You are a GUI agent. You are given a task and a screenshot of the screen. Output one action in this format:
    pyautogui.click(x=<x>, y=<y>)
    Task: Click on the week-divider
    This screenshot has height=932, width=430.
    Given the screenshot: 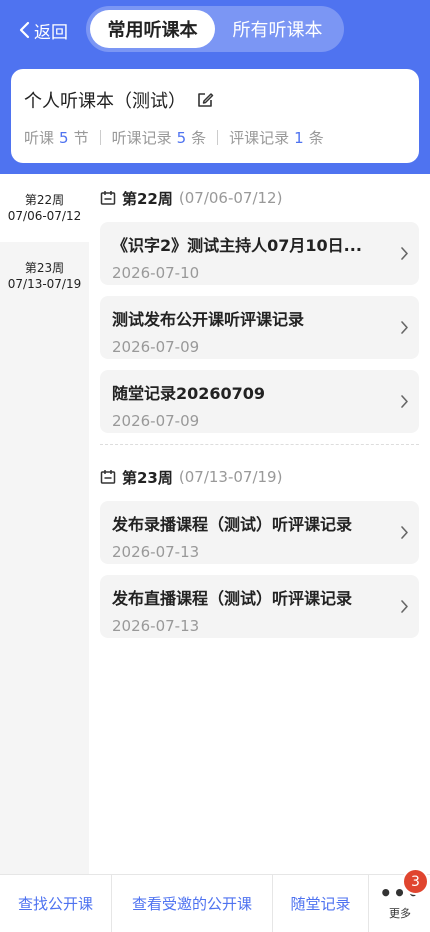 What is the action you would take?
    pyautogui.click(x=259, y=444)
    